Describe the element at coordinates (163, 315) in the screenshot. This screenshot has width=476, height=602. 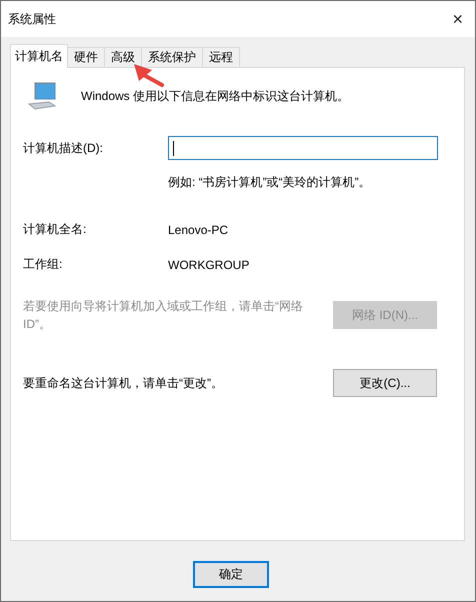
I see `action-description: 若要使用向导将计算机加入域或工作组，请单击“网络 ID”。` at that location.